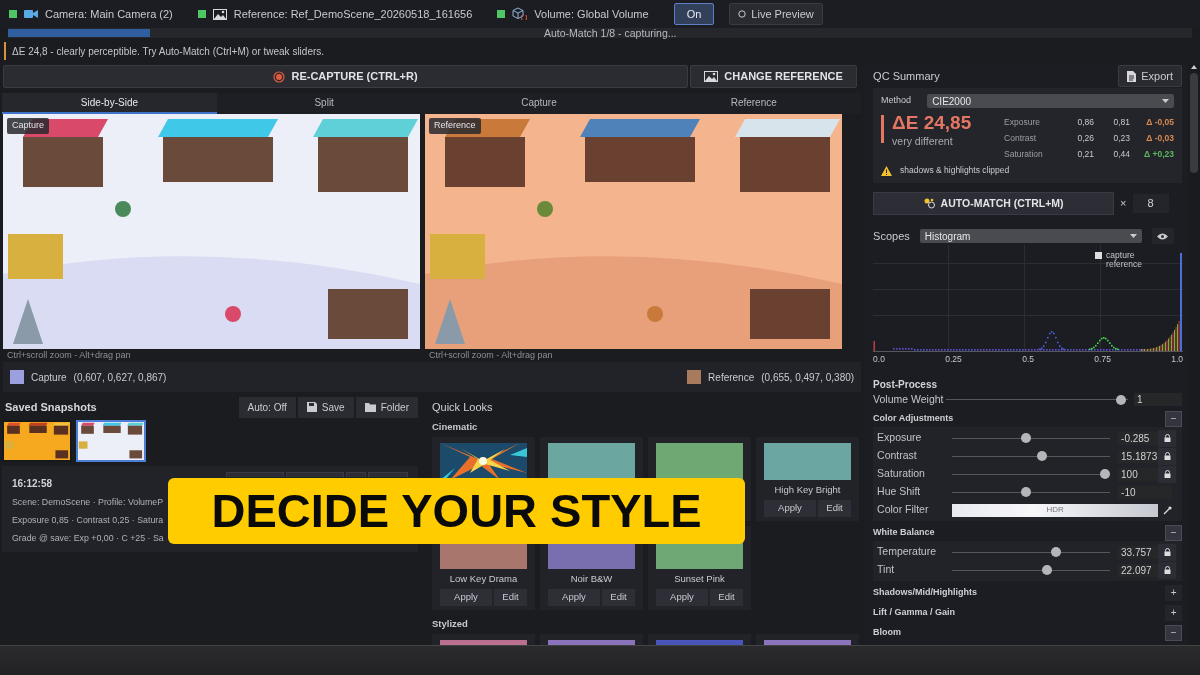 The image size is (1200, 675). What do you see at coordinates (914, 612) in the screenshot?
I see `section-header: Lift / Gamma / Gain` at bounding box center [914, 612].